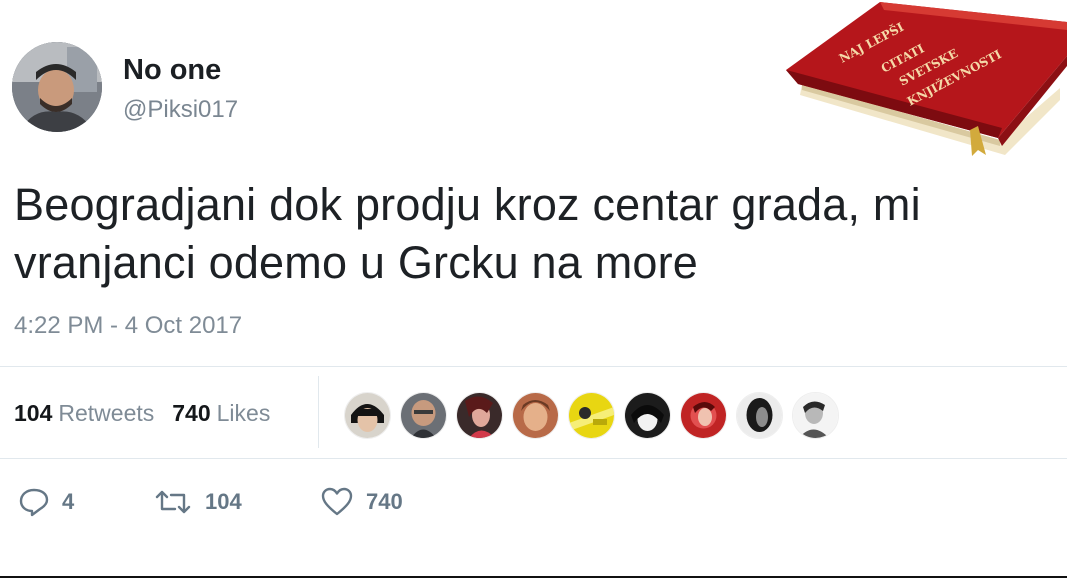 The height and width of the screenshot is (581, 1067). I want to click on tweet-stats: 104 Retweets 740 Likes, so click(142, 413).